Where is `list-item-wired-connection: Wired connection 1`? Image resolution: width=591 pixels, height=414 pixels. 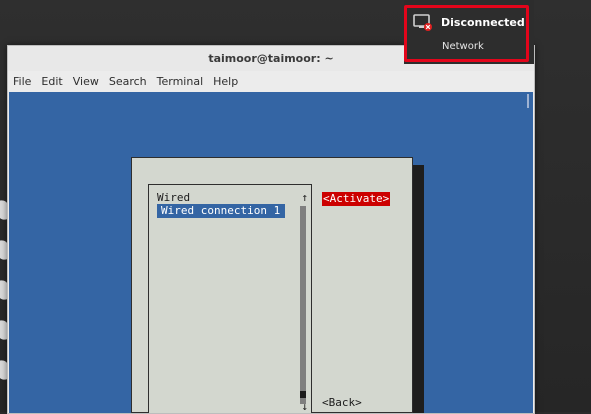
list-item-wired-connection: Wired connection 1 is located at coordinates (221, 211).